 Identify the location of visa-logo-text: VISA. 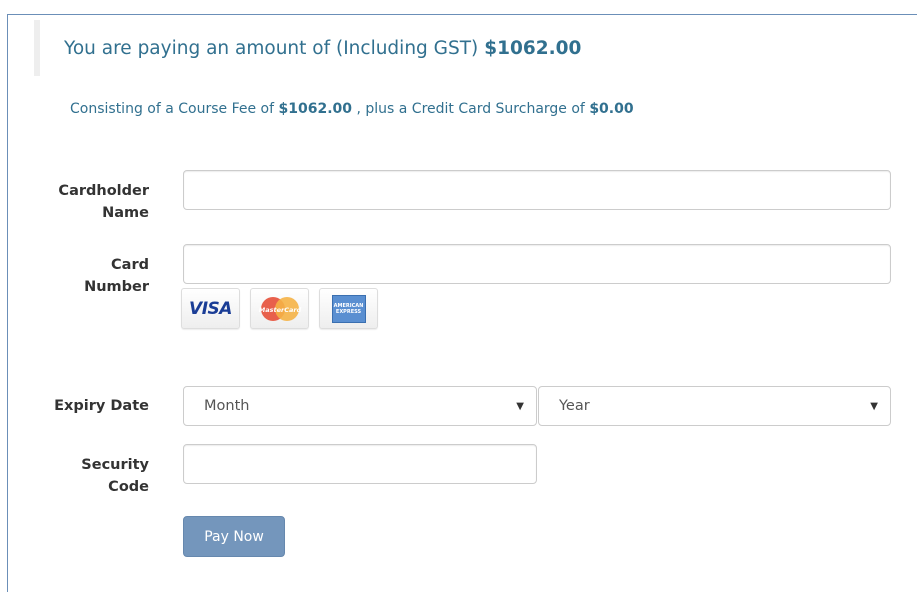
(210, 308).